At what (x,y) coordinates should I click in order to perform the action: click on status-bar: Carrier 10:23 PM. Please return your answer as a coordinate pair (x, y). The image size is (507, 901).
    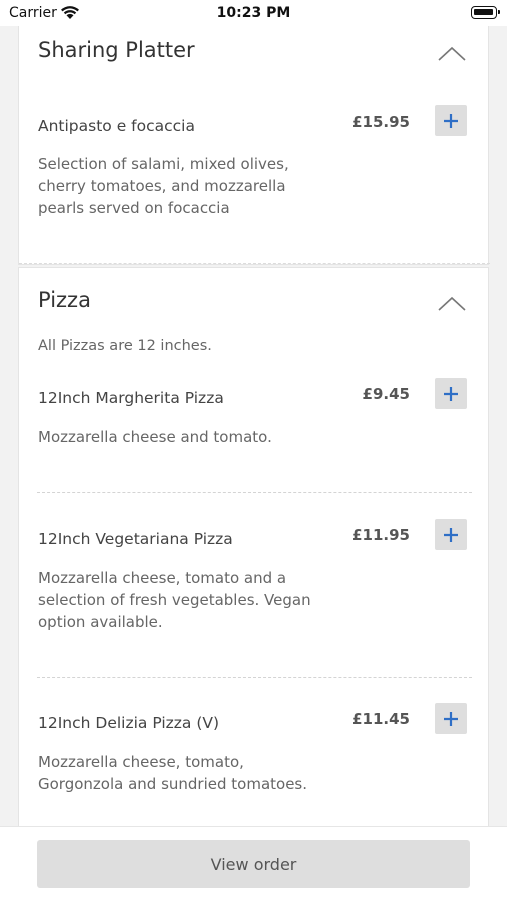
    Looking at the image, I should click on (253, 13).